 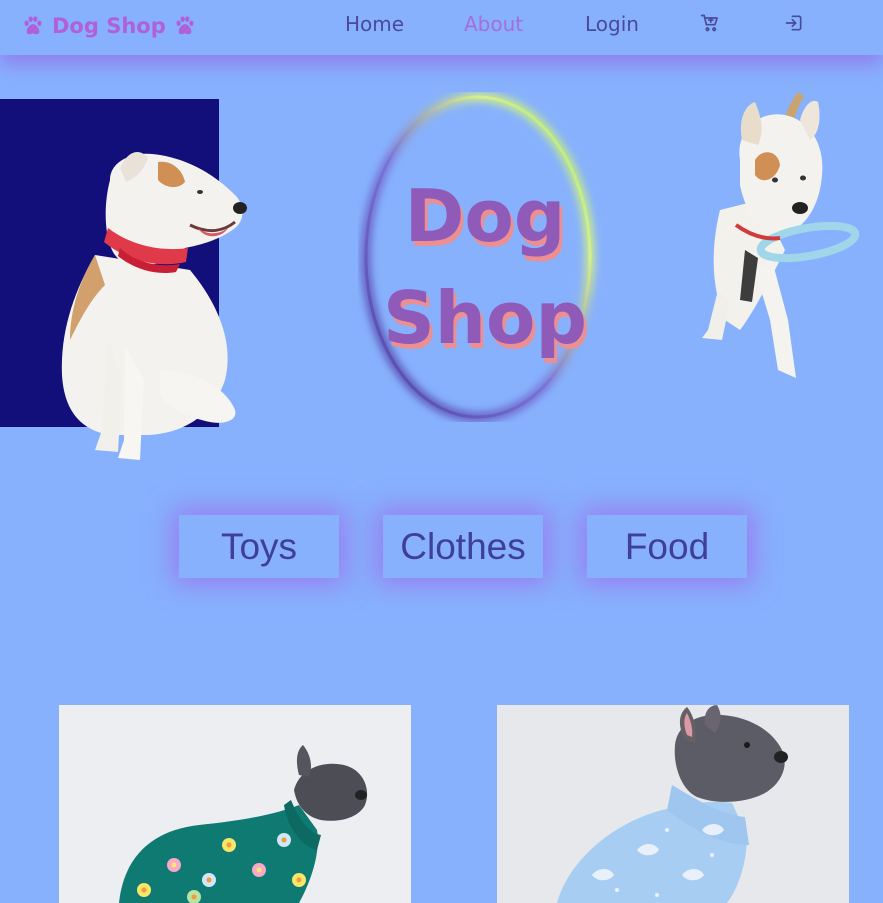 I want to click on brand-logo: Dog Shop, so click(x=109, y=26).